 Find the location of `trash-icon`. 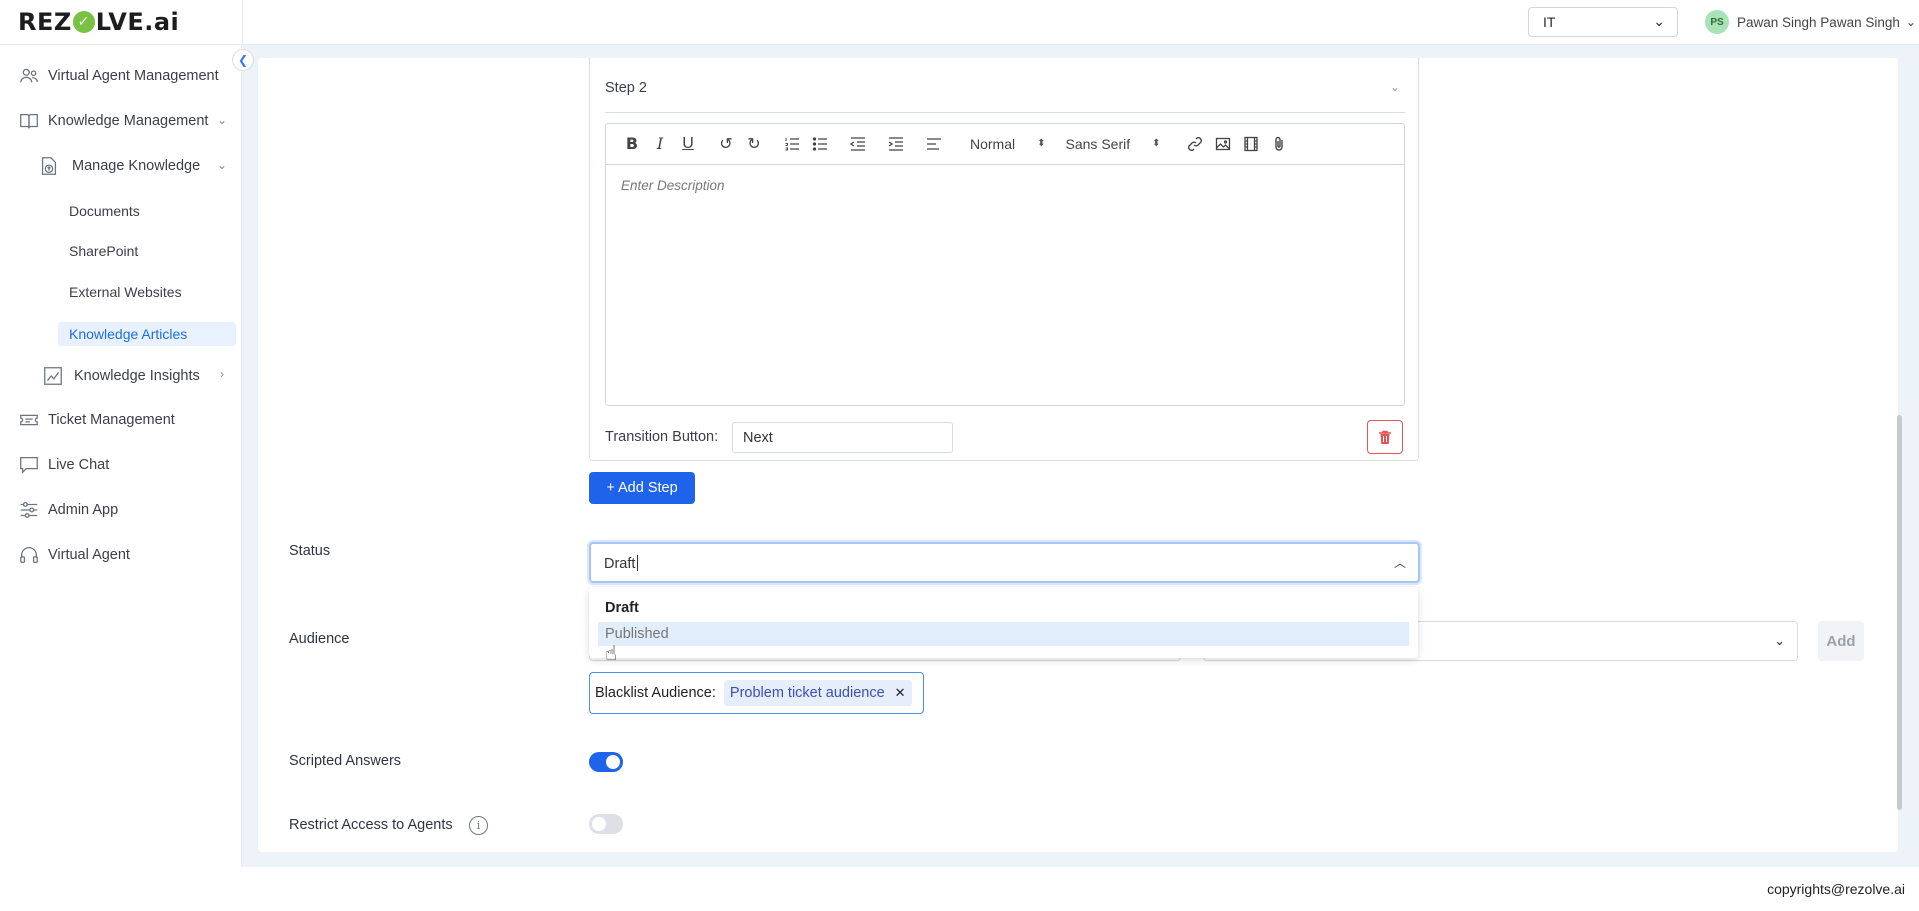

trash-icon is located at coordinates (1385, 437).